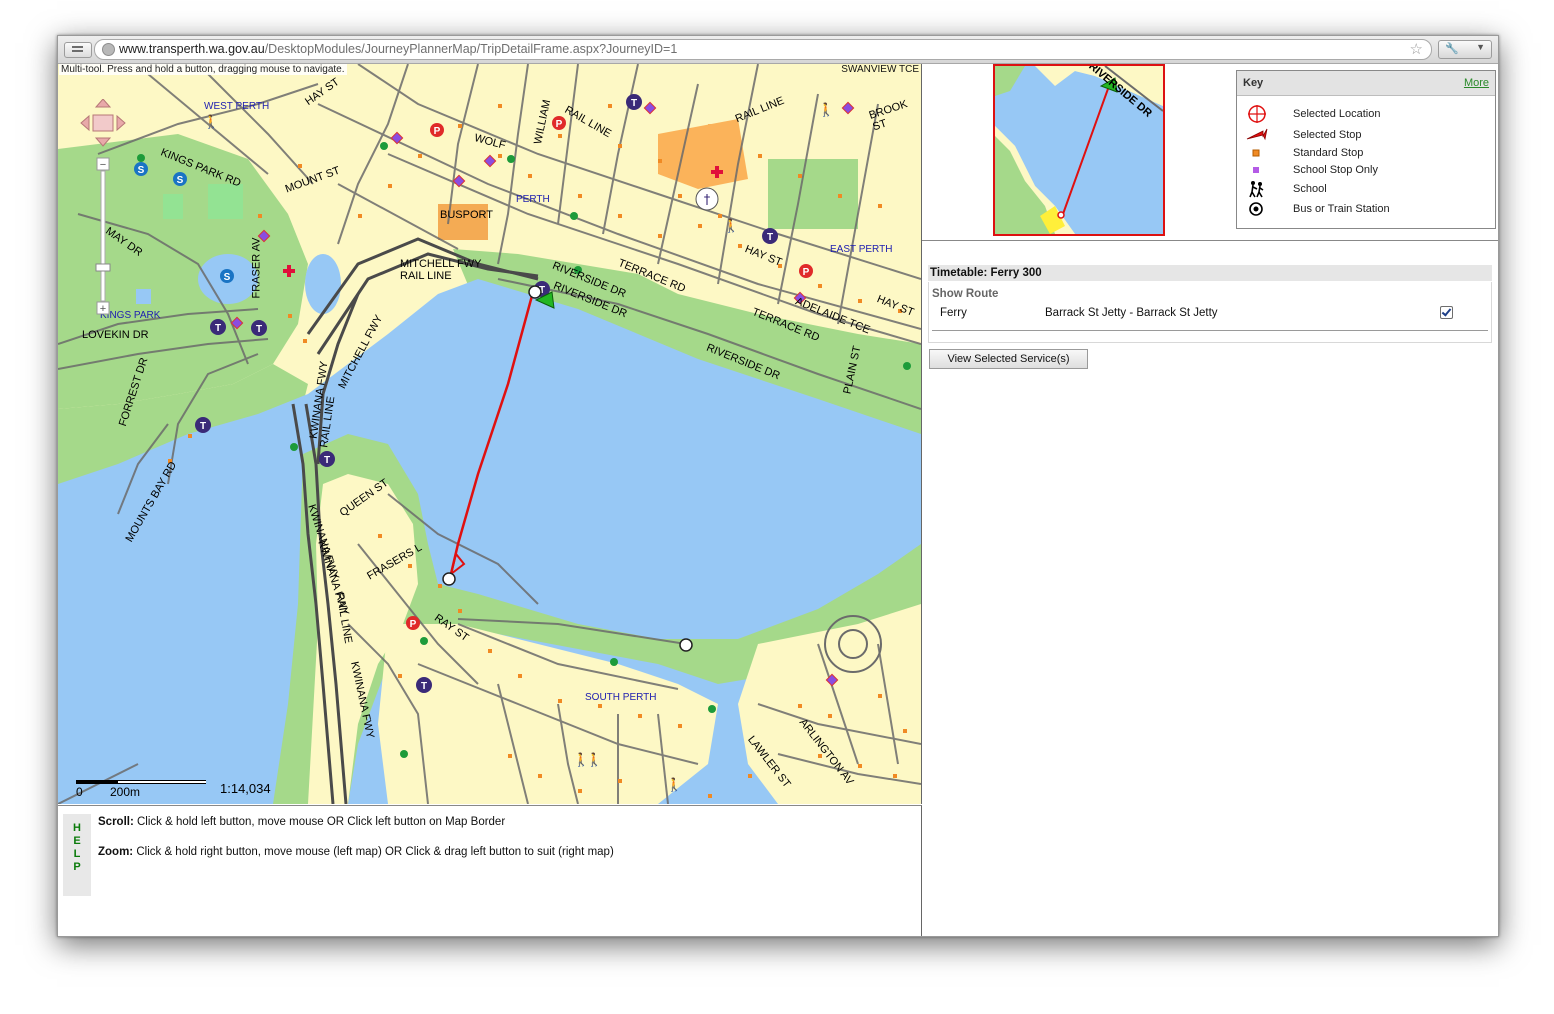 The image size is (1554, 1014). What do you see at coordinates (77, 867) in the screenshot?
I see `help-letter: P` at bounding box center [77, 867].